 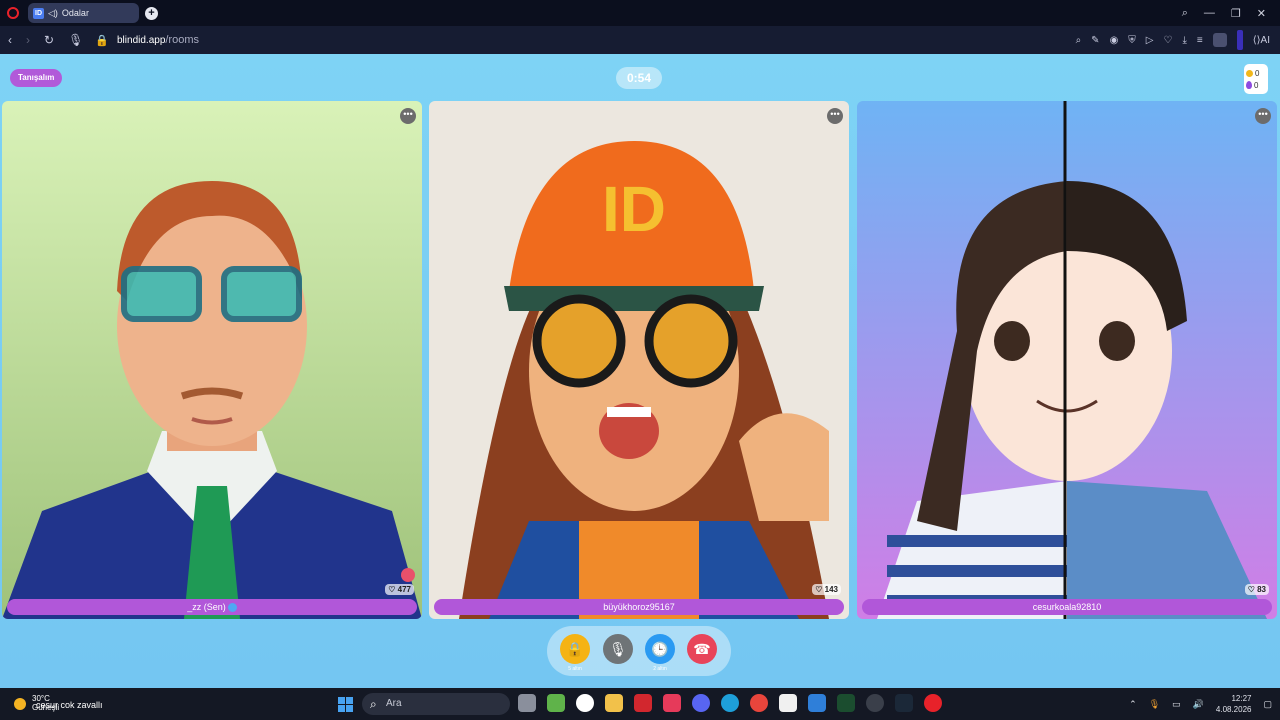 I want to click on mic-muted-icon, so click(x=408, y=575).